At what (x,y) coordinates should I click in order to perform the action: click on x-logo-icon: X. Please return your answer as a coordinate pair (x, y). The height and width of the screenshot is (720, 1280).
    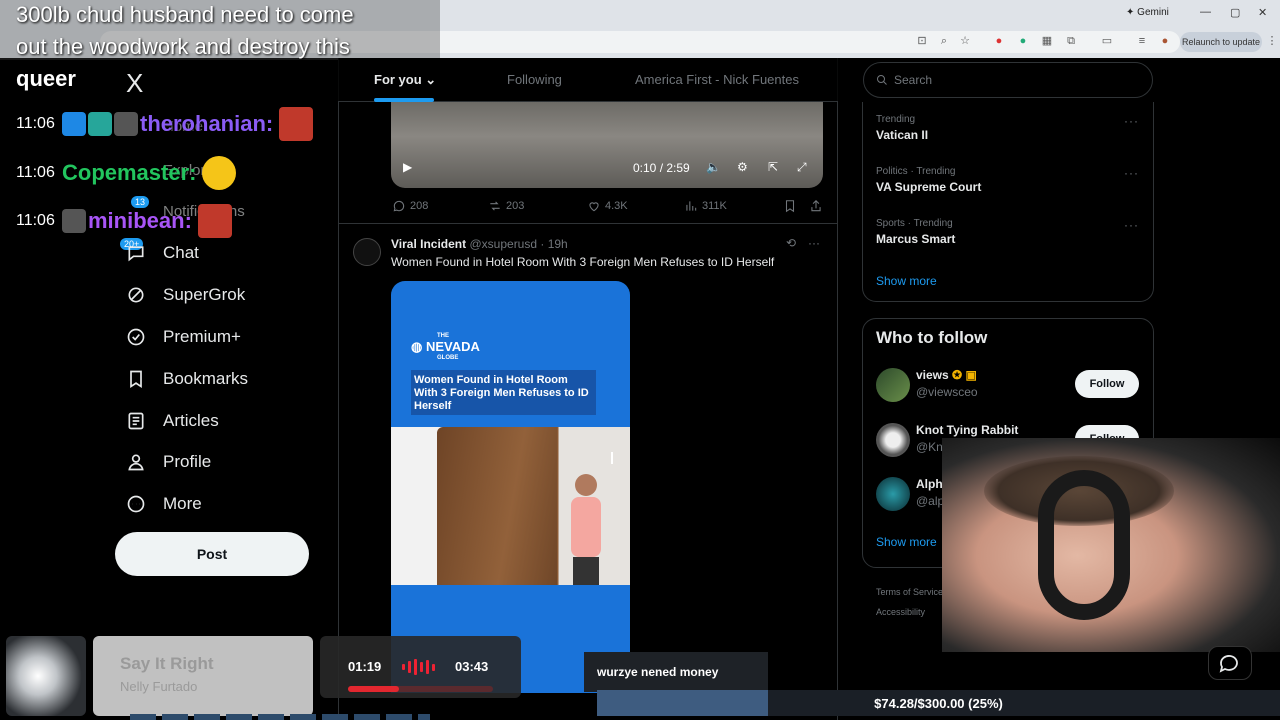
    Looking at the image, I should click on (134, 83).